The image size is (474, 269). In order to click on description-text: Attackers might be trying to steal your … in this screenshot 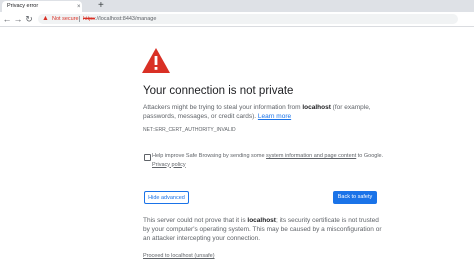, I will do `click(223, 107)`.